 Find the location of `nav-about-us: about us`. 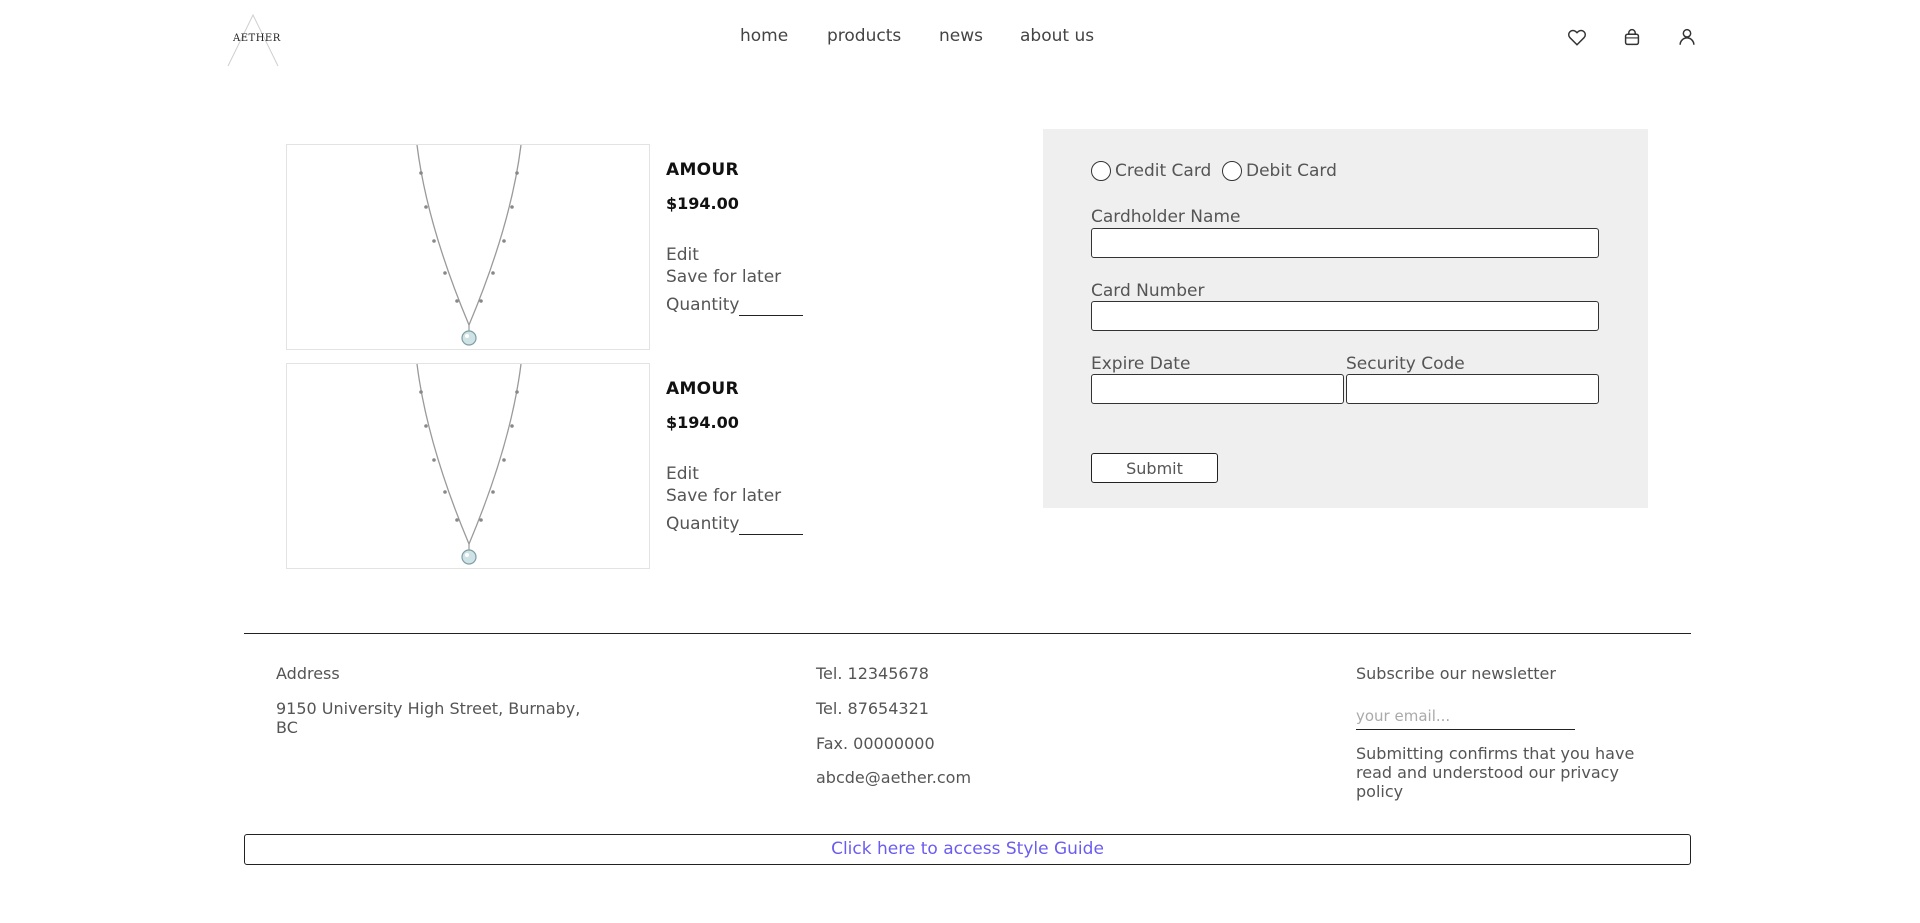

nav-about-us: about us is located at coordinates (1057, 36).